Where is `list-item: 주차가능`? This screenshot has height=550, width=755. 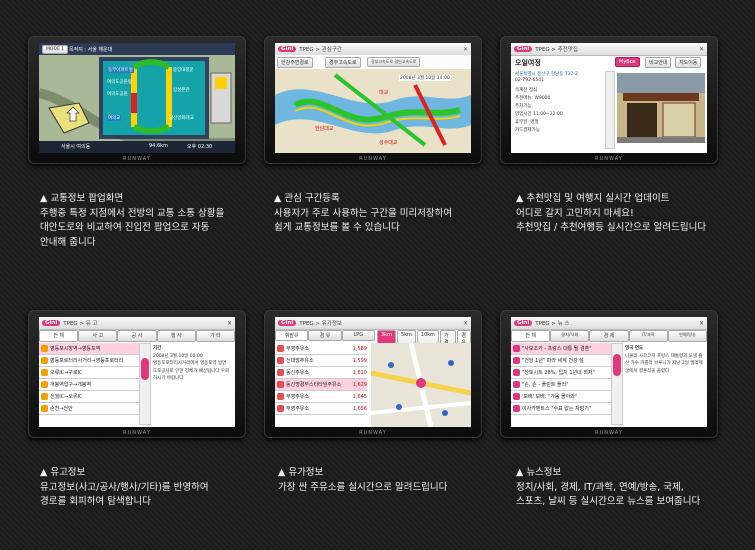 list-item: 주차가능 is located at coordinates (523, 106).